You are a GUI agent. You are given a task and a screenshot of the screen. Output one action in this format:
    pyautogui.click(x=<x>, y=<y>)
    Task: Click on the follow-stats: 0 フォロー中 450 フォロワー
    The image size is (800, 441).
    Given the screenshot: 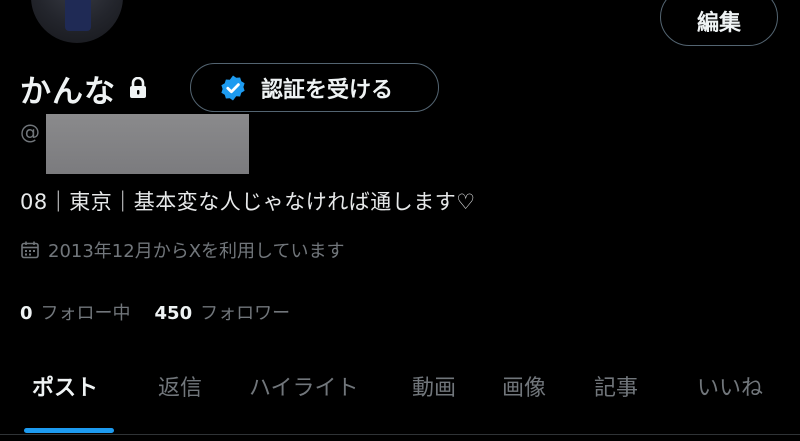 What is the action you would take?
    pyautogui.click(x=155, y=312)
    